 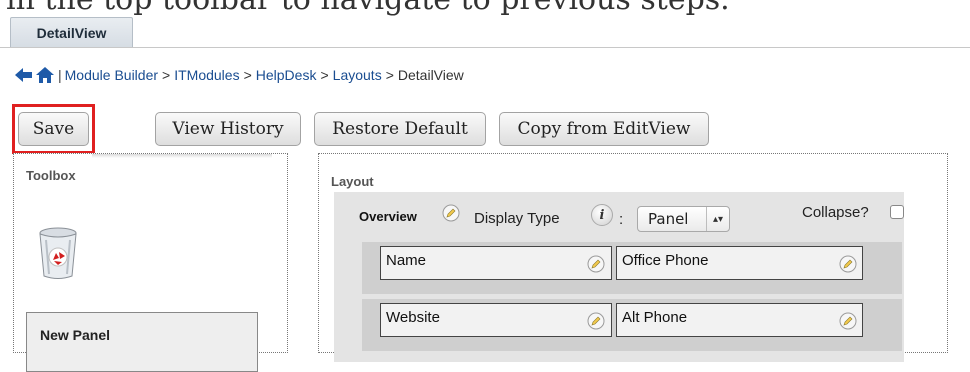 I want to click on display-type-colon: :, so click(x=621, y=219).